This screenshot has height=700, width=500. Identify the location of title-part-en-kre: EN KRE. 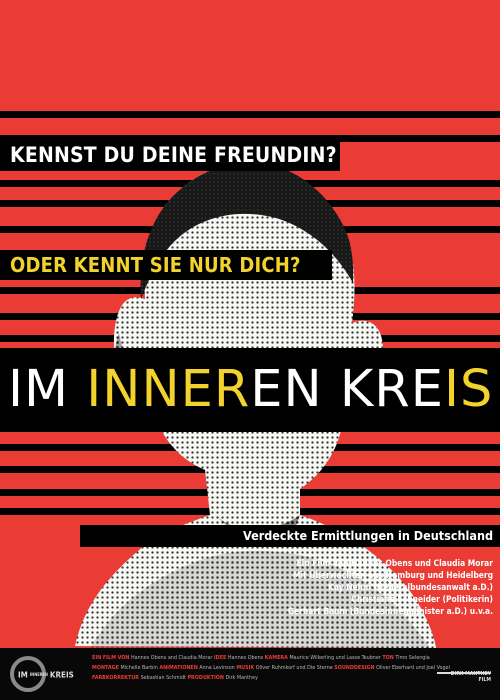
(347, 389).